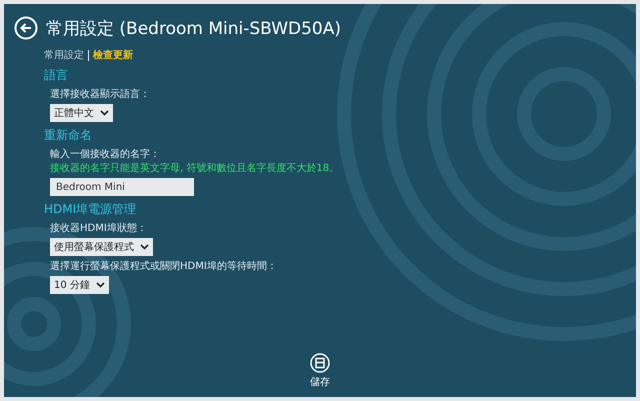 The width and height of the screenshot is (640, 401). I want to click on field-label: 接收器HDMI埠狀態：, so click(98, 228).